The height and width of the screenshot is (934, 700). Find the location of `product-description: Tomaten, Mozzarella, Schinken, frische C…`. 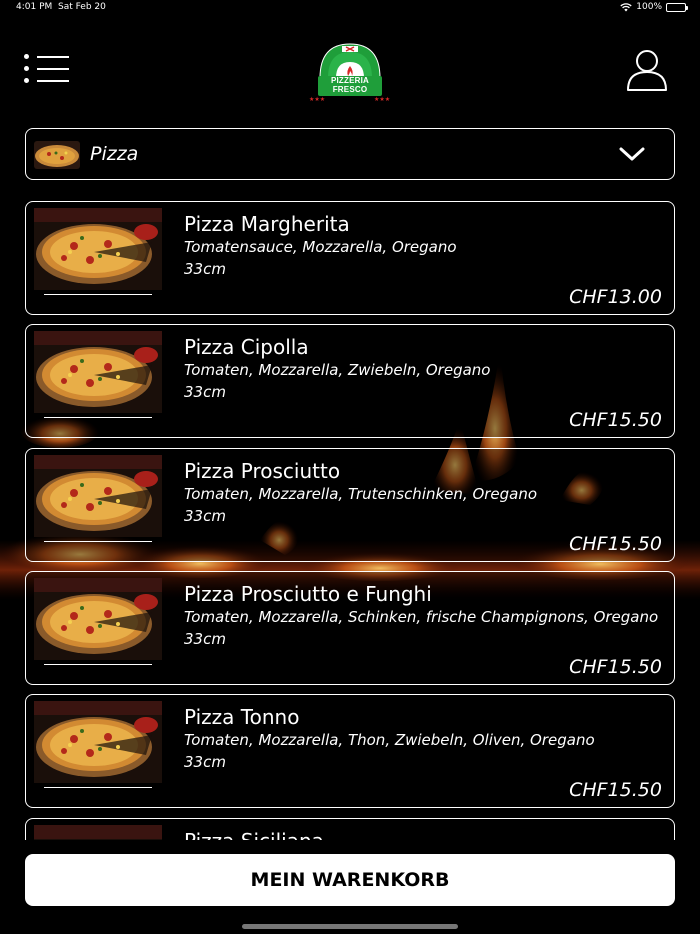

product-description: Tomaten, Mozzarella, Schinken, frische C… is located at coordinates (421, 617).